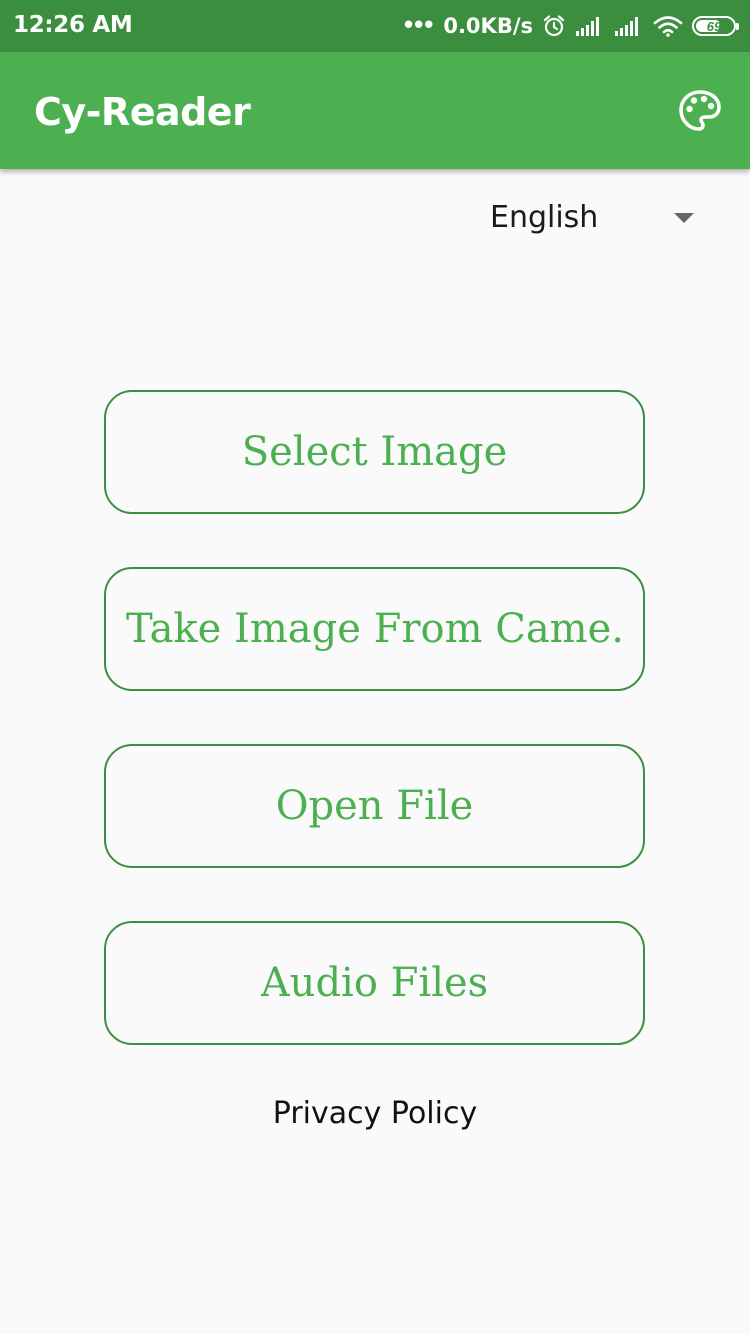  I want to click on language-selected-value: English, so click(544, 217).